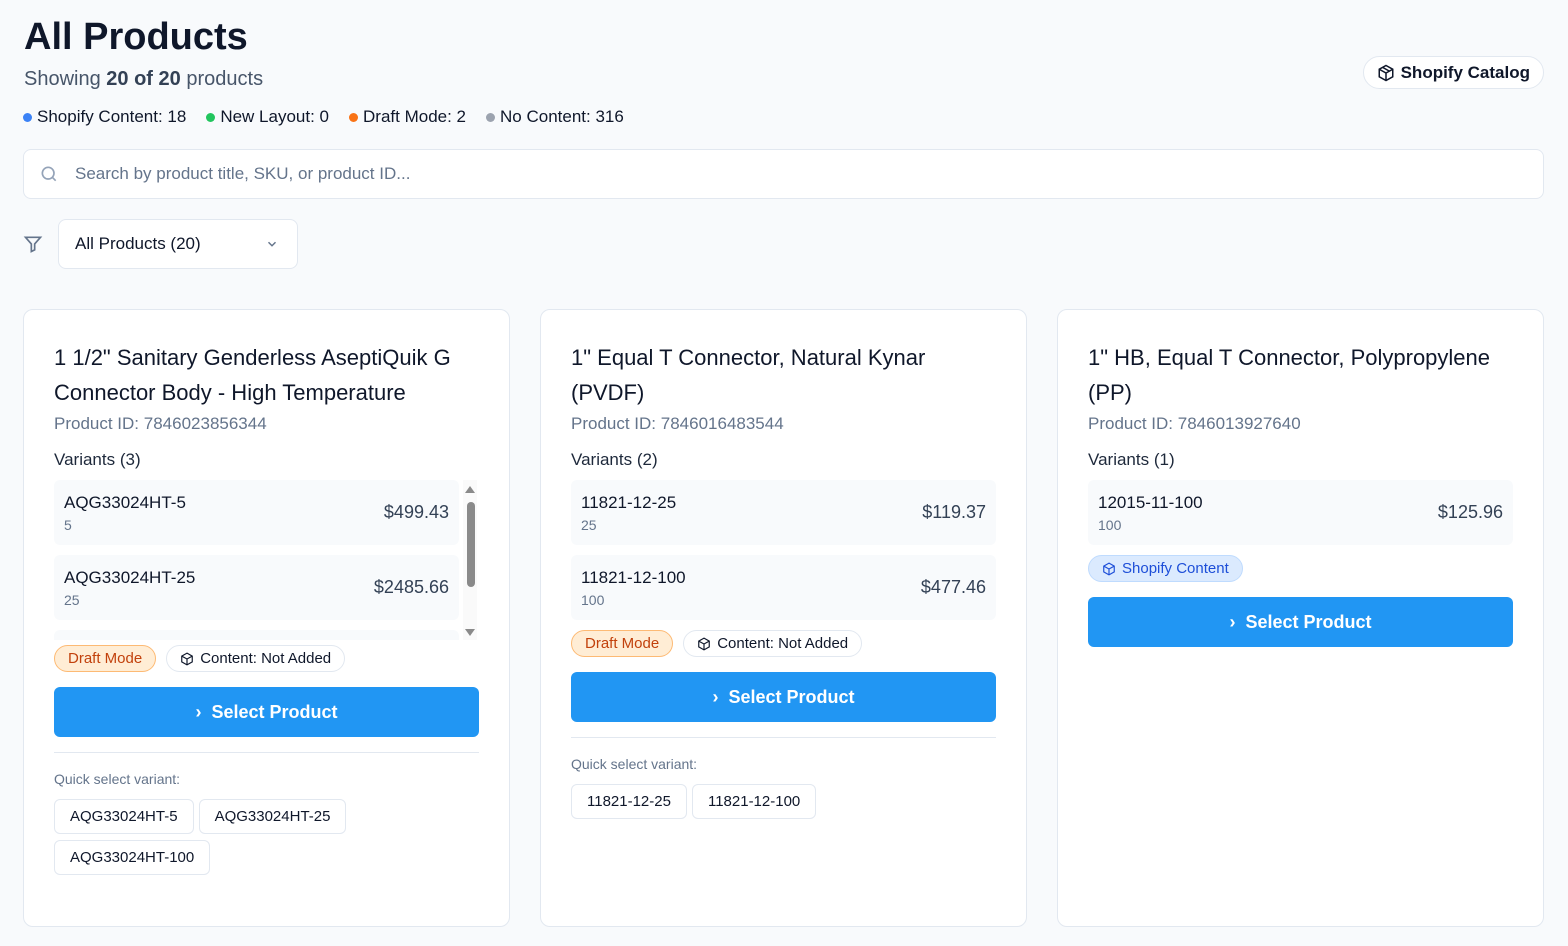  Describe the element at coordinates (470, 489) in the screenshot. I see `scroll-up-icon` at that location.